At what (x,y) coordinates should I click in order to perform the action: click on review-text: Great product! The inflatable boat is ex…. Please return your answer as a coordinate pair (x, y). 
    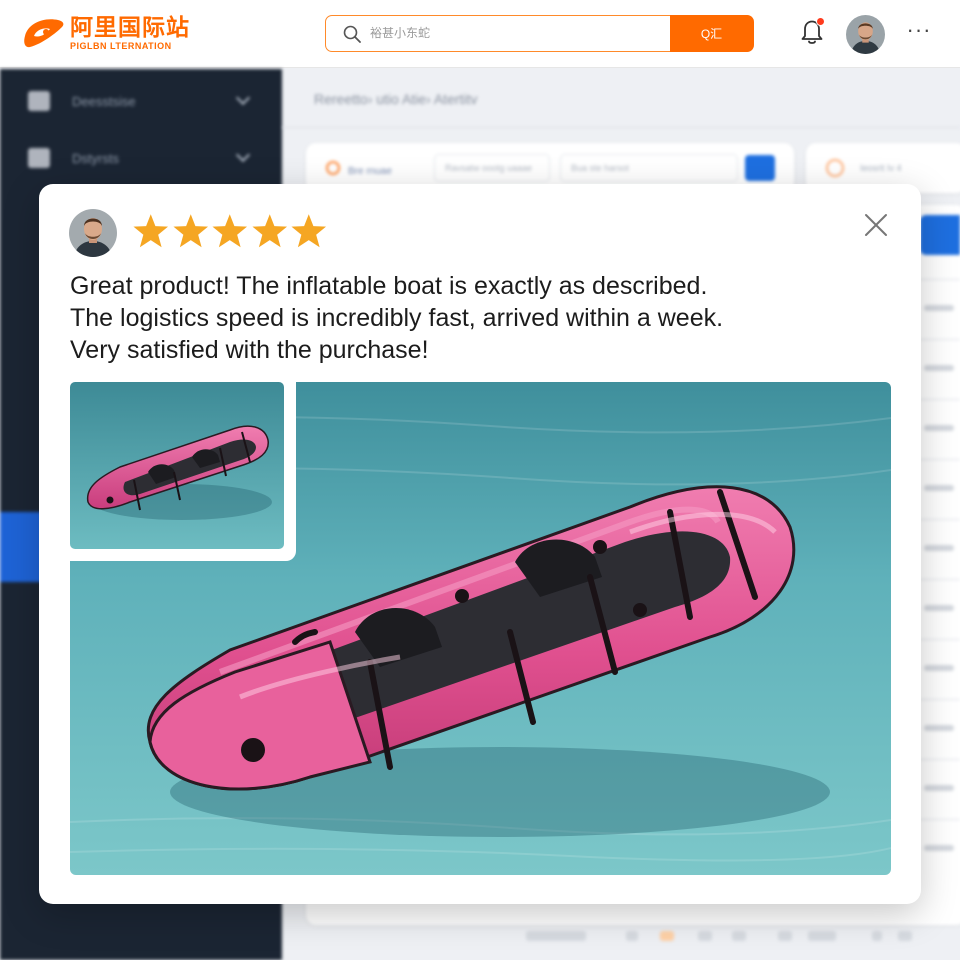
    Looking at the image, I should click on (470, 318).